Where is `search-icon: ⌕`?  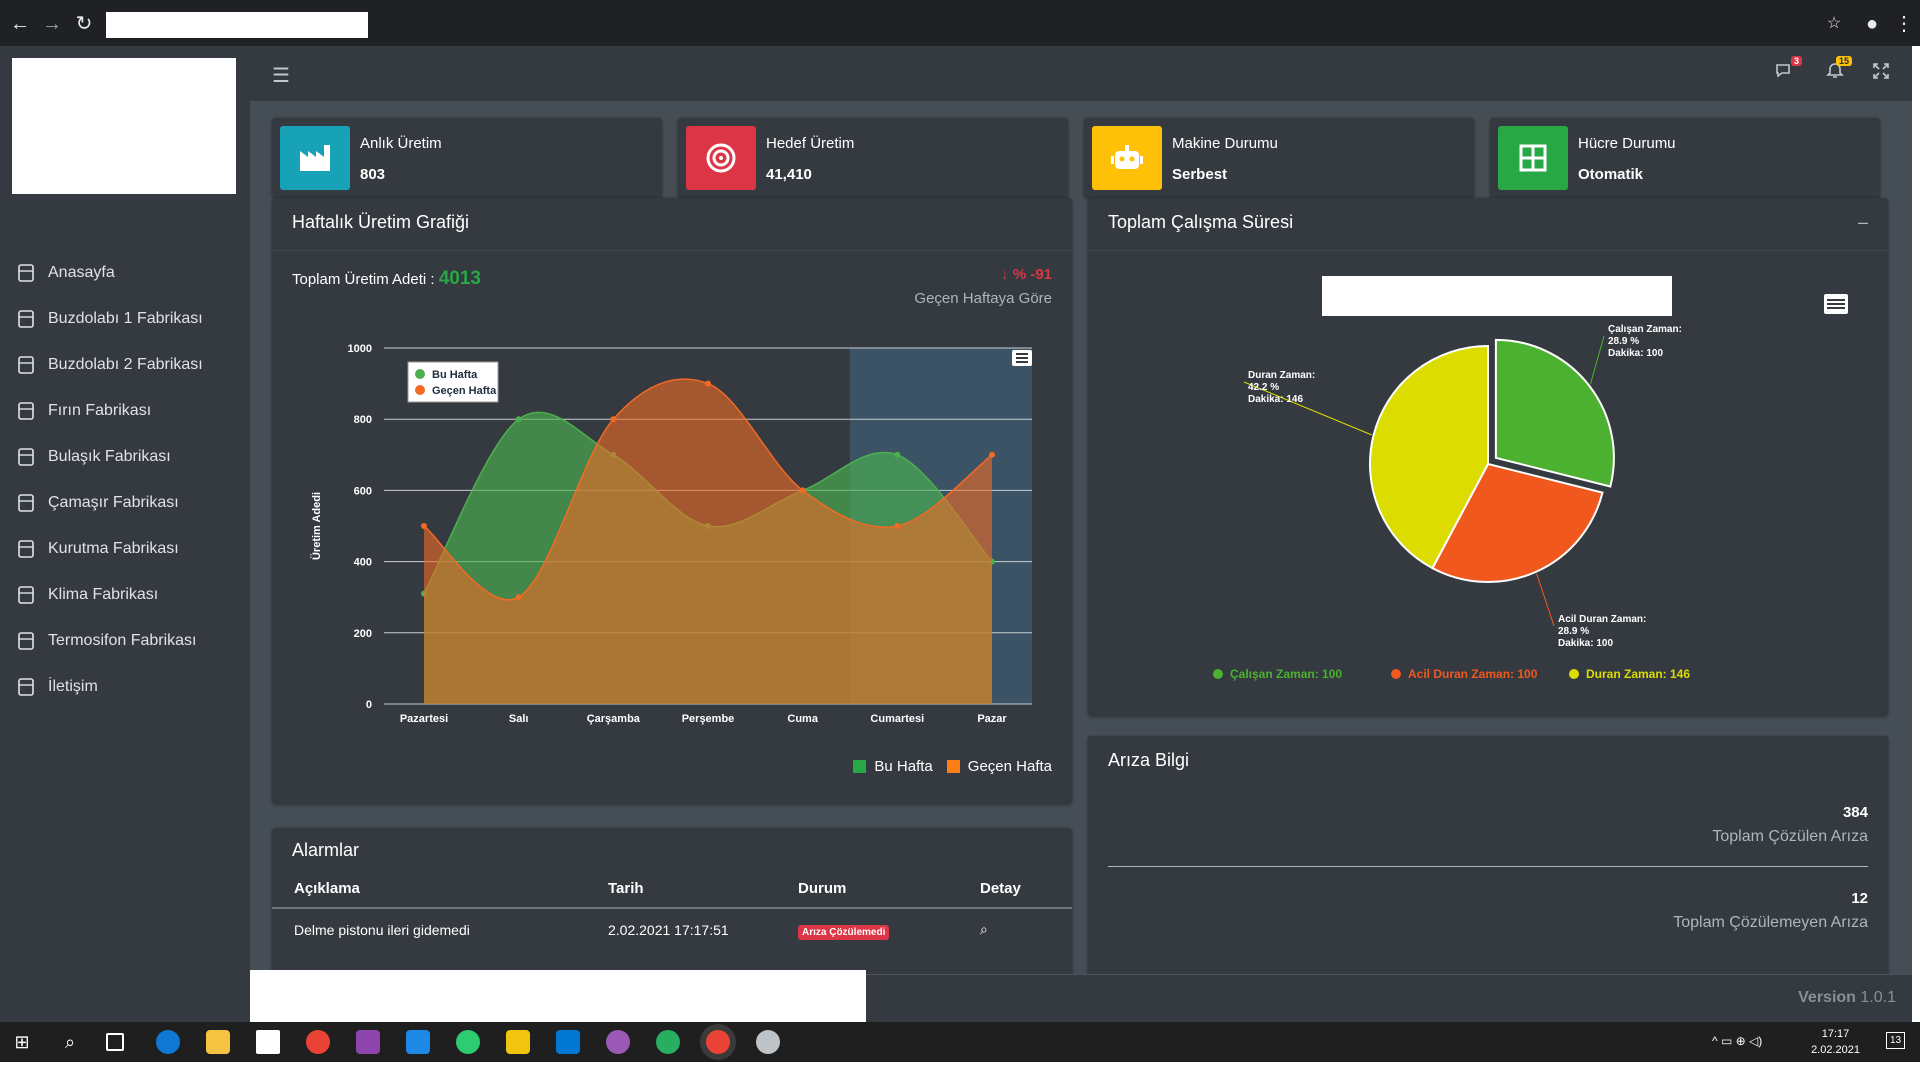
search-icon: ⌕ is located at coordinates (984, 929).